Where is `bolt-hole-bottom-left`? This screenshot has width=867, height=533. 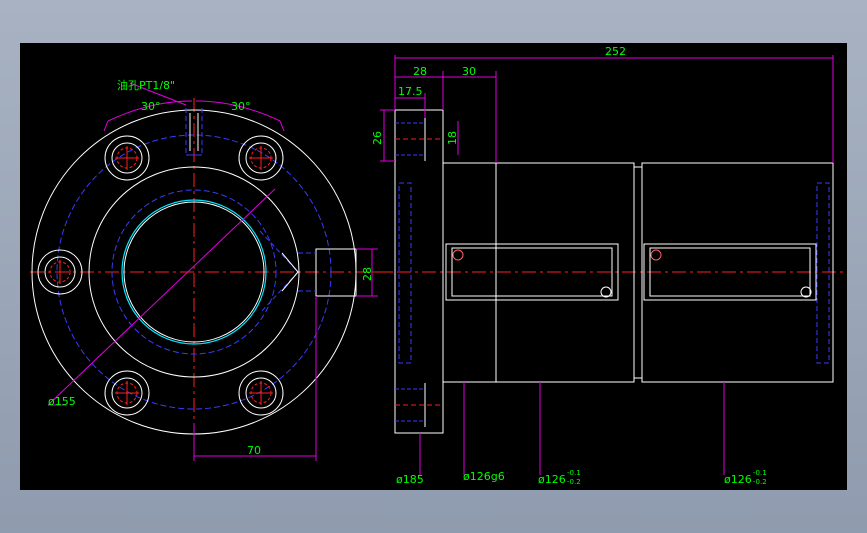 bolt-hole-bottom-left is located at coordinates (127, 393).